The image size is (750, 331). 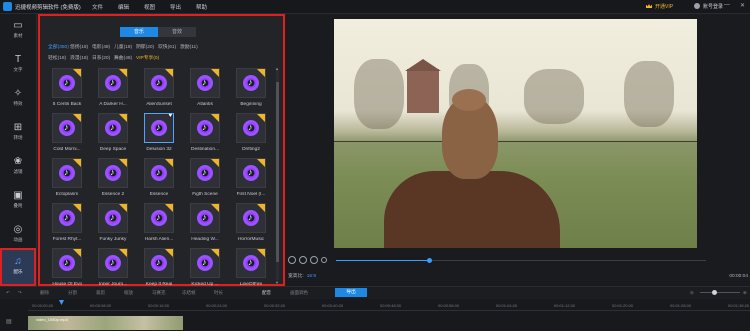 I want to click on music-track-tile: ♪ Drifting2, so click(x=251, y=132).